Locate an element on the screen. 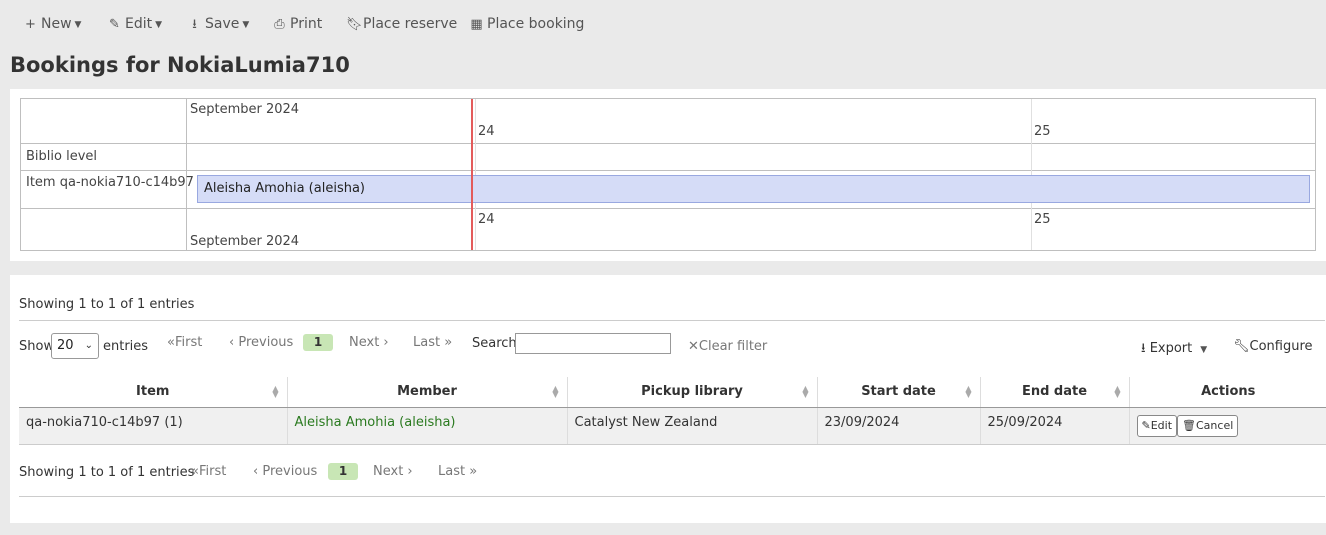 The image size is (1326, 535). column-header-member: Member ▲ ▼ is located at coordinates (427, 392).